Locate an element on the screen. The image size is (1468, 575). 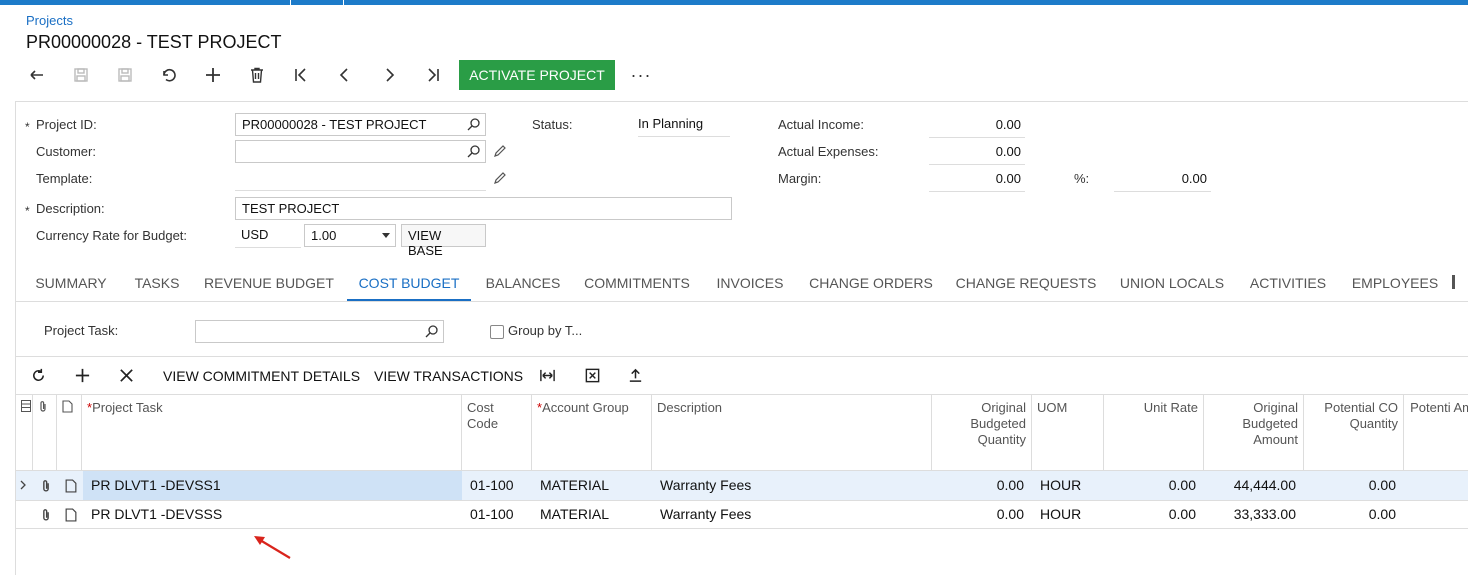
col-uom-header: UOM is located at coordinates (1068, 432).